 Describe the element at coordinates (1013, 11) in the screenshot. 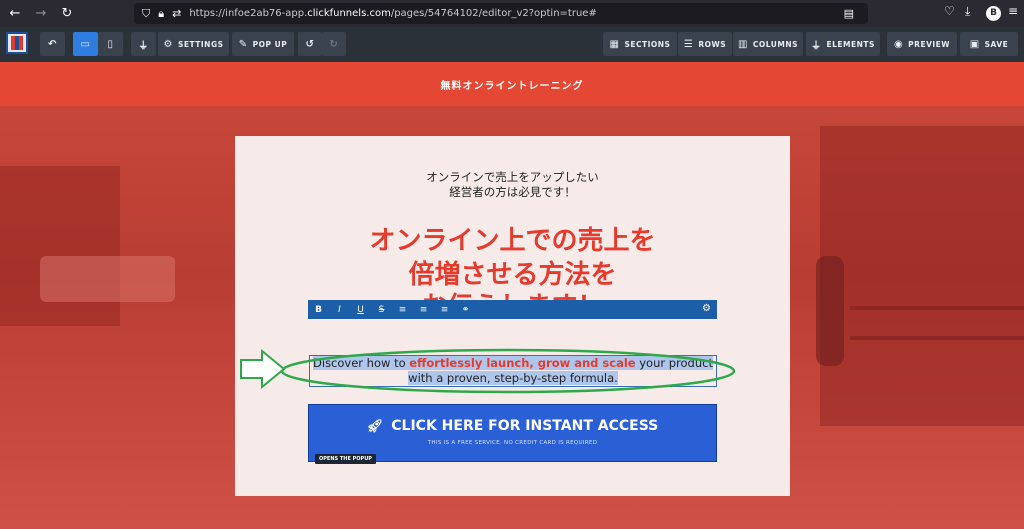

I see `menu-icon: ≡` at that location.